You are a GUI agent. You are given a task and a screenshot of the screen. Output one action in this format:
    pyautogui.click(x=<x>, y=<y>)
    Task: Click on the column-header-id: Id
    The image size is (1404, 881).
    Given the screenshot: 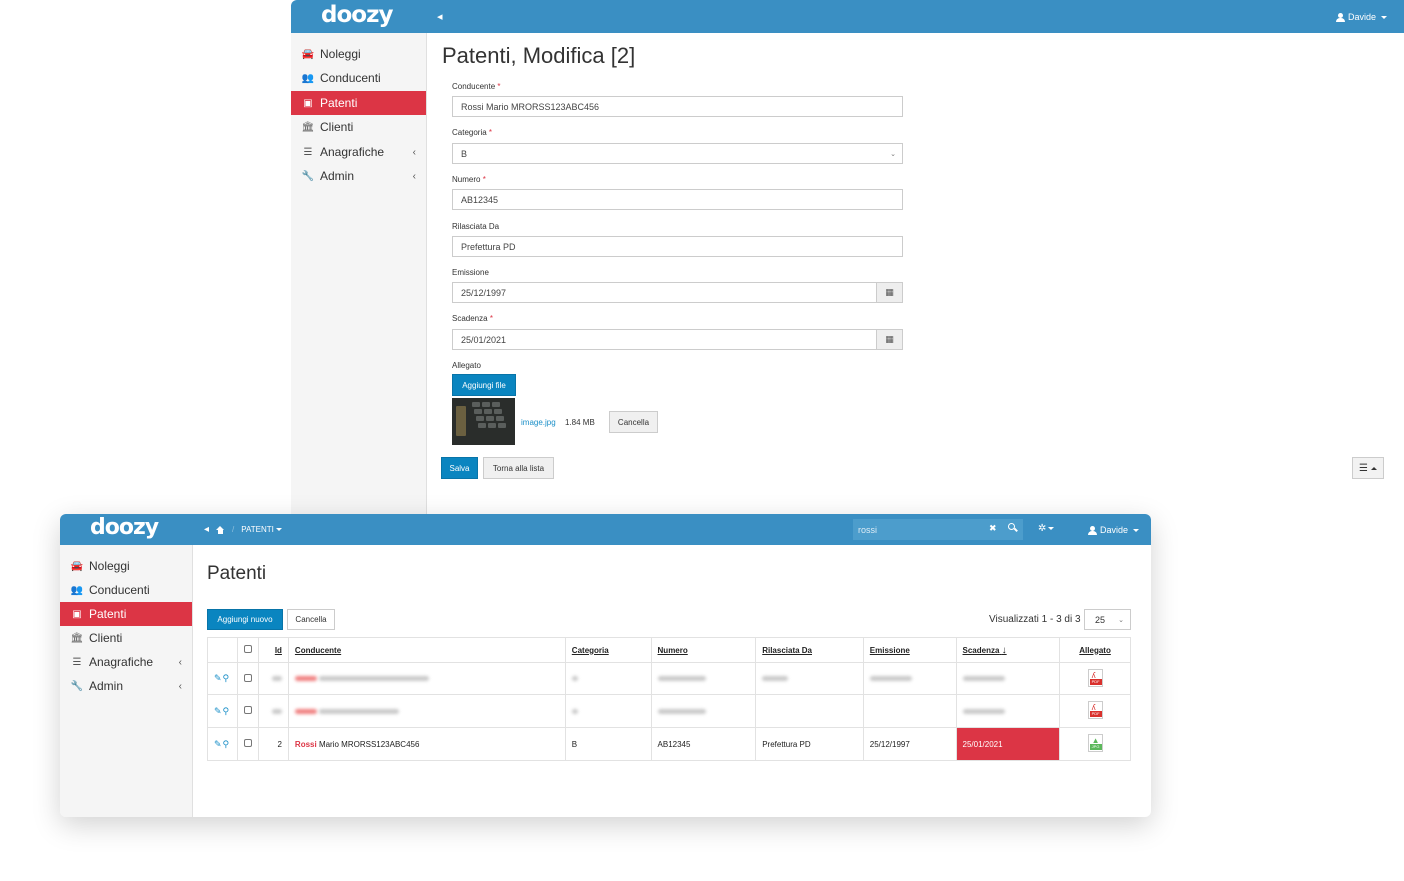 What is the action you would take?
    pyautogui.click(x=273, y=650)
    